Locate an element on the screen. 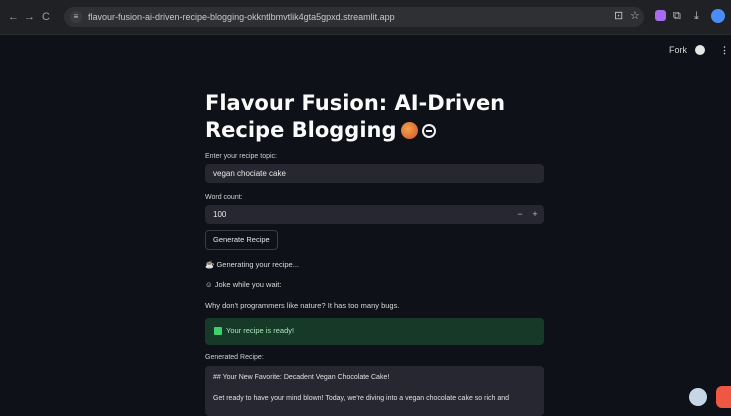  smiley-icon: ☺ is located at coordinates (209, 284).